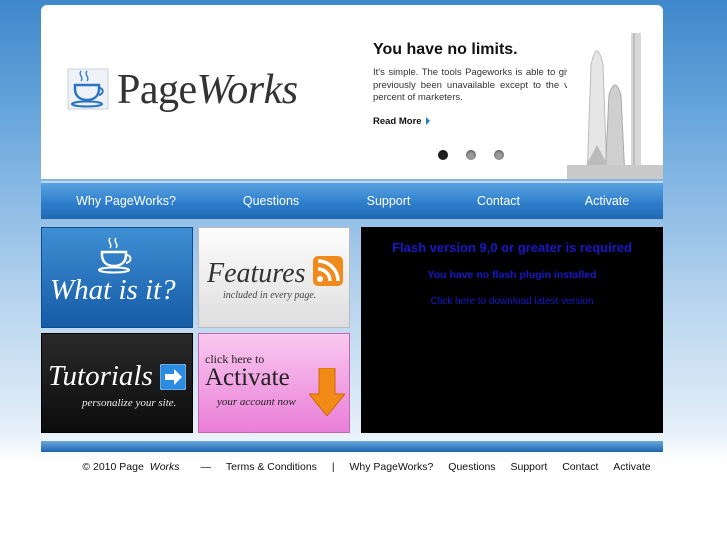 The image size is (727, 545). Describe the element at coordinates (580, 467) in the screenshot. I see `footer-link-contact: Contact` at that location.